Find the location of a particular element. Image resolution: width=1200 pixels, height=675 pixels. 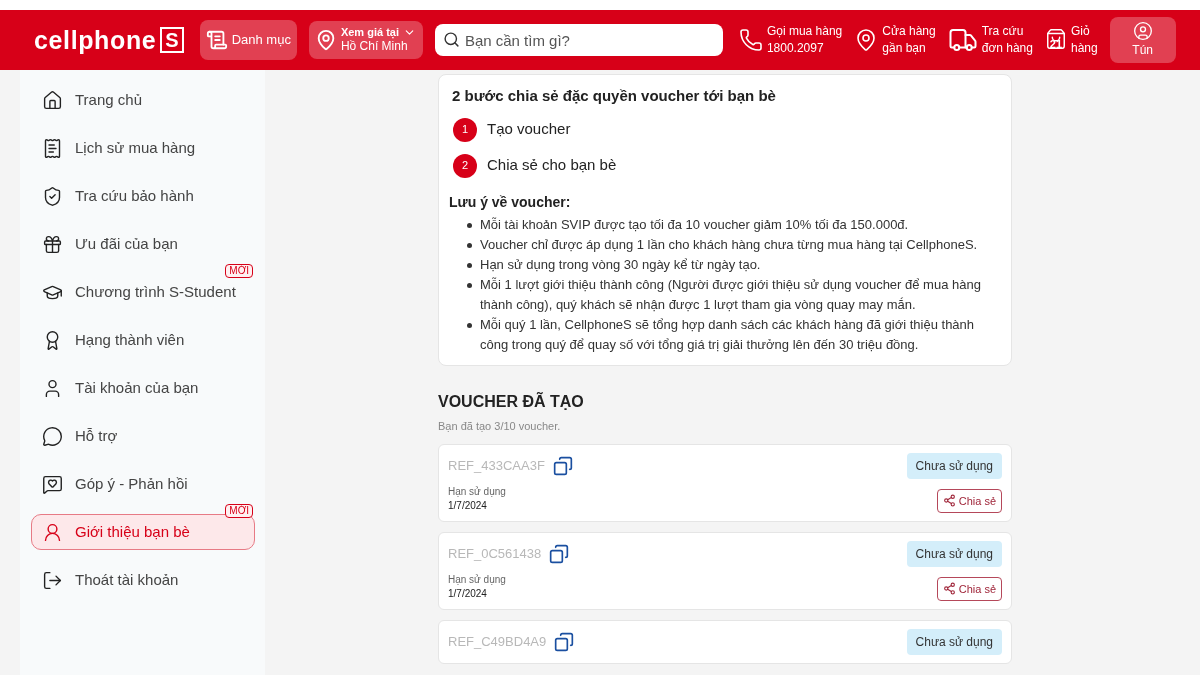

step-number: 1 is located at coordinates (465, 129).